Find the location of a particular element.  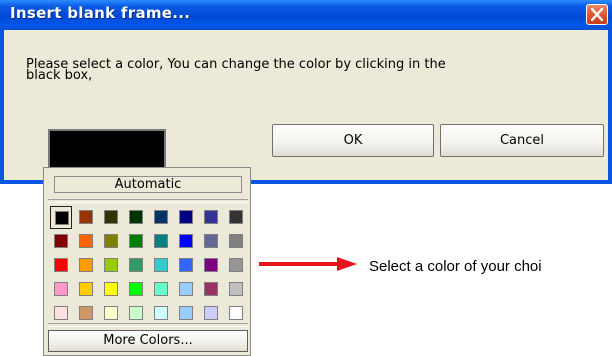

cancel-button: Cancel is located at coordinates (522, 140).